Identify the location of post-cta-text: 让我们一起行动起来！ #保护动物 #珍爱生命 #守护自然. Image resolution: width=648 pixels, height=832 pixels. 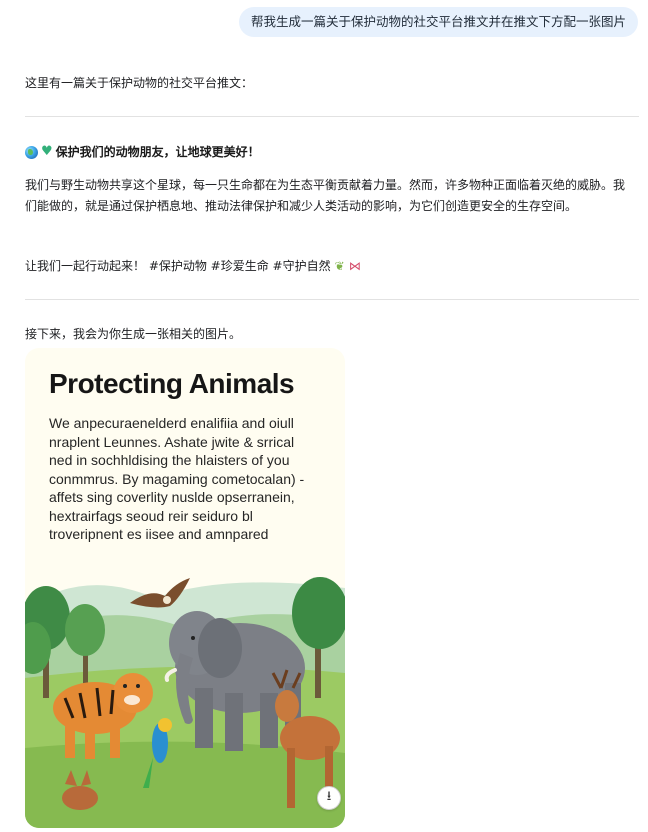
(178, 266).